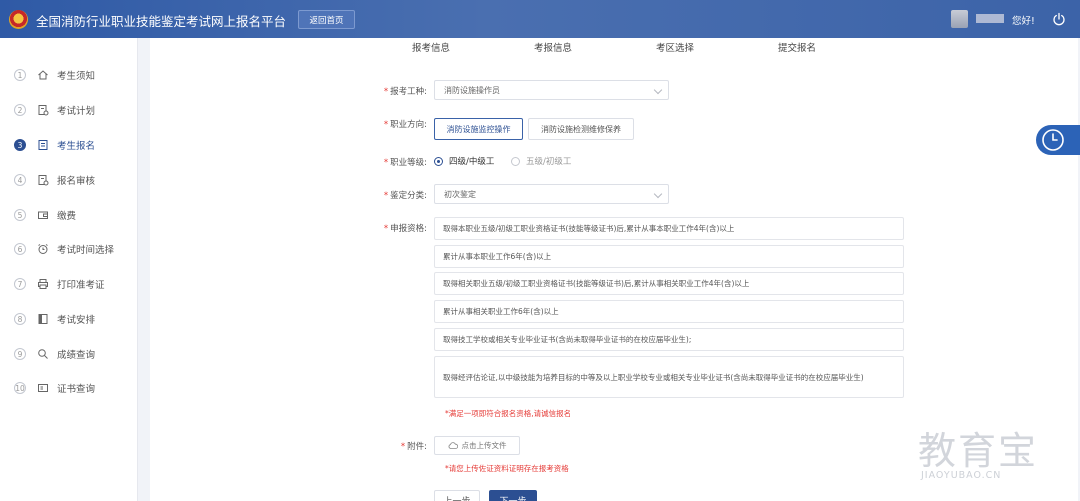 The image size is (1080, 501). I want to click on app-title: 全国消防行业职业技能鉴定考试网上报名平台, so click(161, 21).